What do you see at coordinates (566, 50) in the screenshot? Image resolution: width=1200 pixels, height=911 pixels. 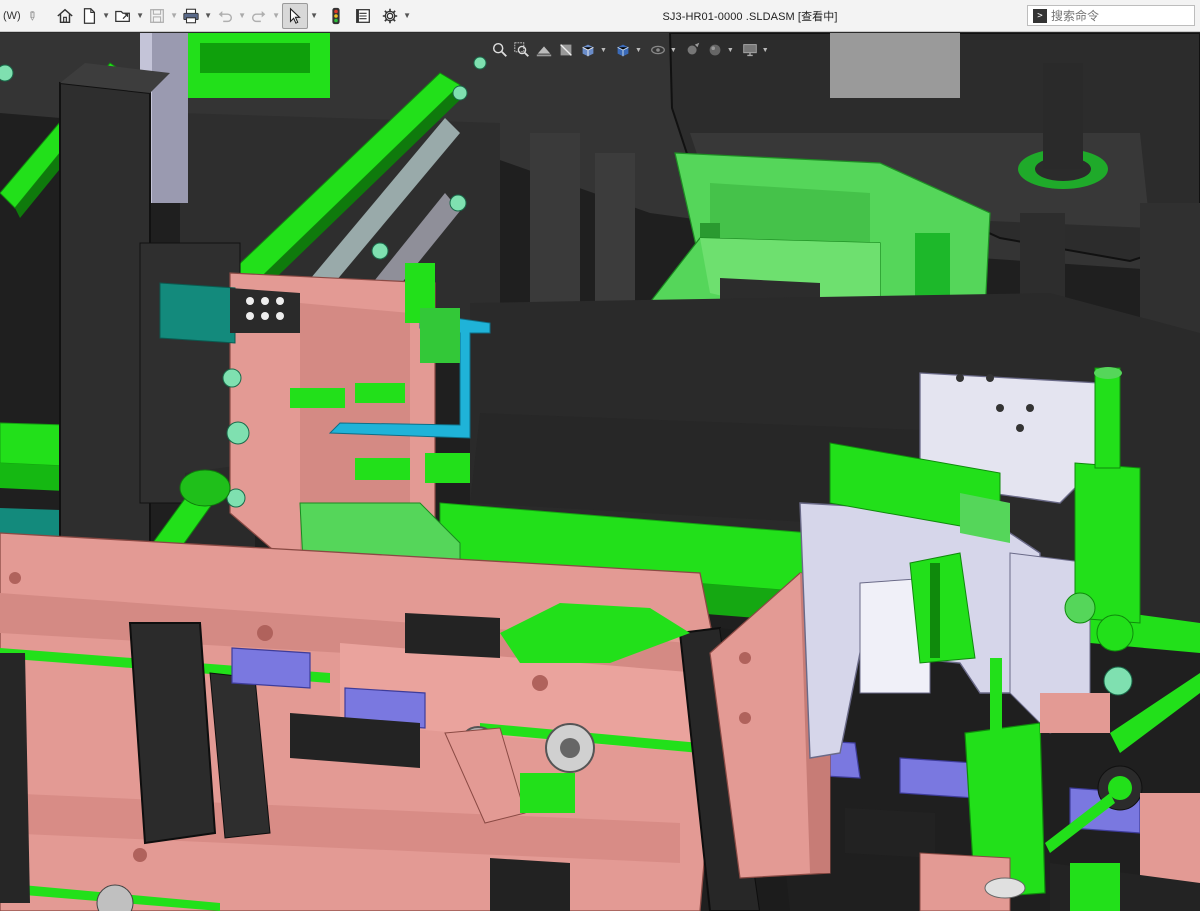 I see `section-view-icon` at bounding box center [566, 50].